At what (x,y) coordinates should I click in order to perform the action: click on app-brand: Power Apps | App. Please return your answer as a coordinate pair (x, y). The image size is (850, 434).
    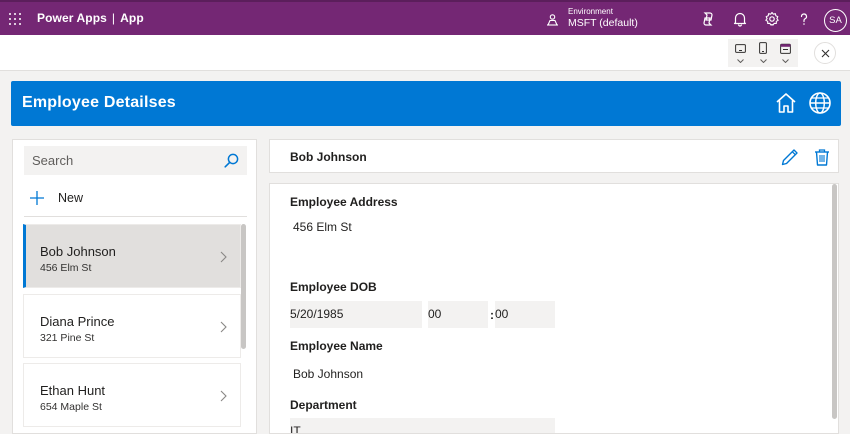
    Looking at the image, I should click on (90, 18).